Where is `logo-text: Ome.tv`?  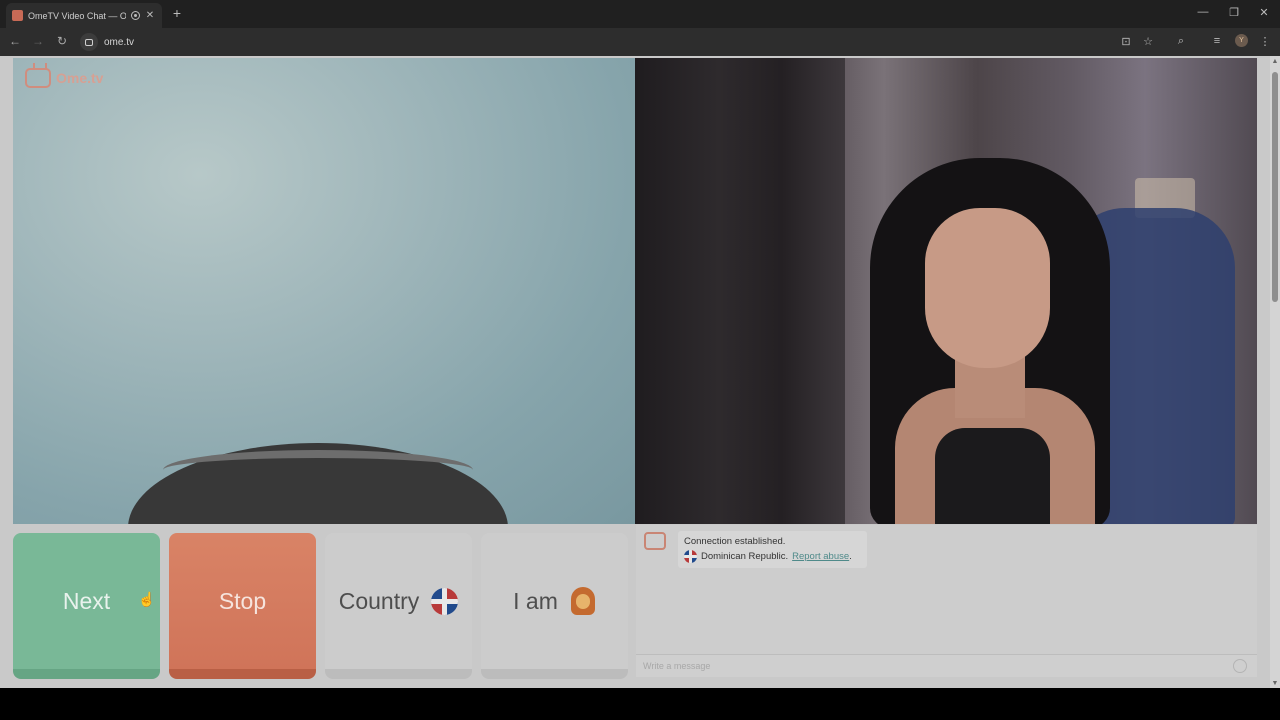
logo-text: Ome.tv is located at coordinates (80, 78).